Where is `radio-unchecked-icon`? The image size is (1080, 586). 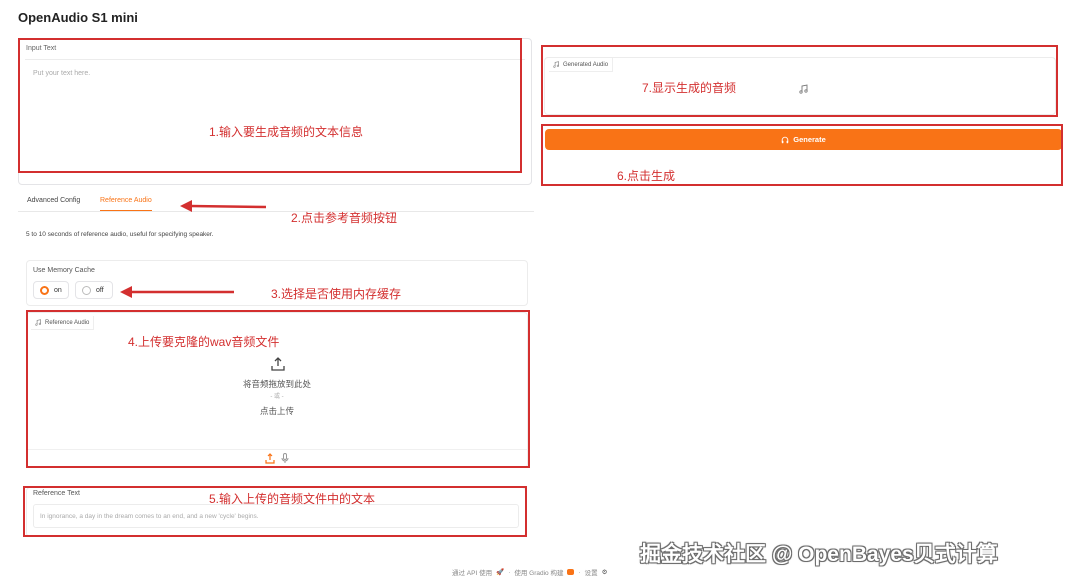 radio-unchecked-icon is located at coordinates (86, 290).